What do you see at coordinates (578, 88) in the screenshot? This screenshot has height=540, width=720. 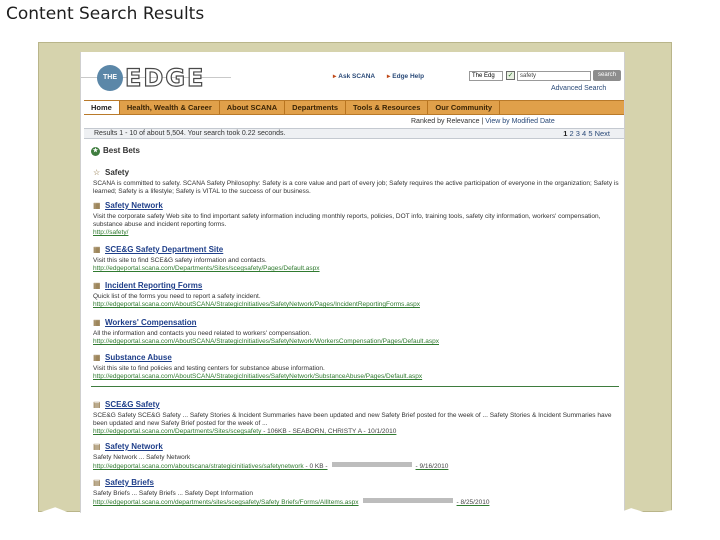 I see `advanced-search-link: Advanced Search` at bounding box center [578, 88].